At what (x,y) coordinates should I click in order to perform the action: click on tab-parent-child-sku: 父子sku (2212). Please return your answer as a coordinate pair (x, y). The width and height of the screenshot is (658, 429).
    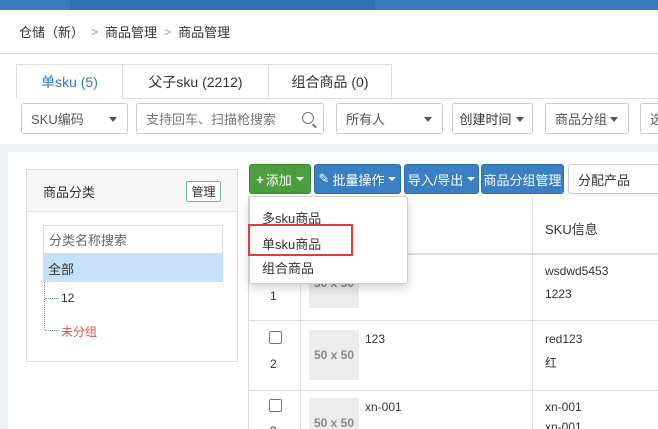
    Looking at the image, I should click on (195, 81).